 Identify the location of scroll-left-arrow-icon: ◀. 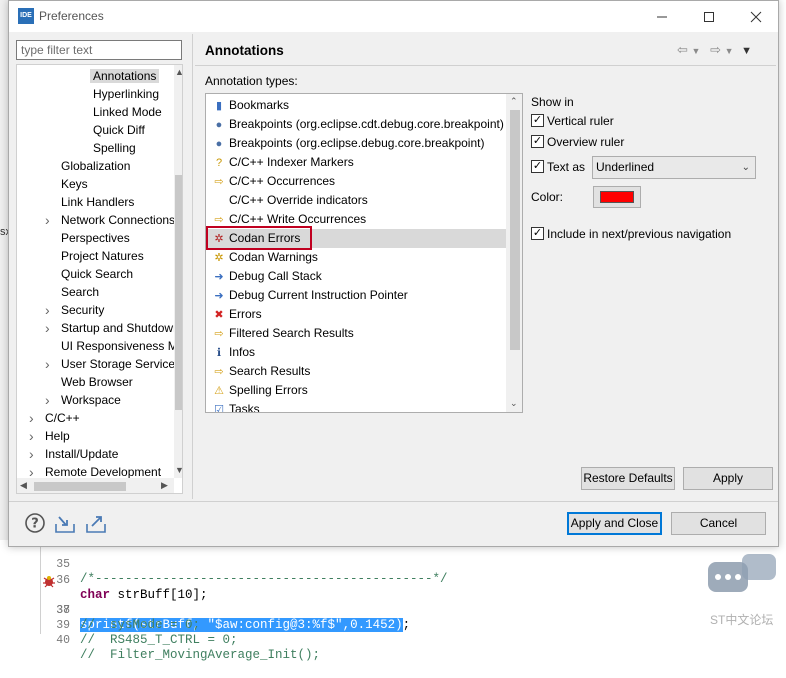
(23, 485).